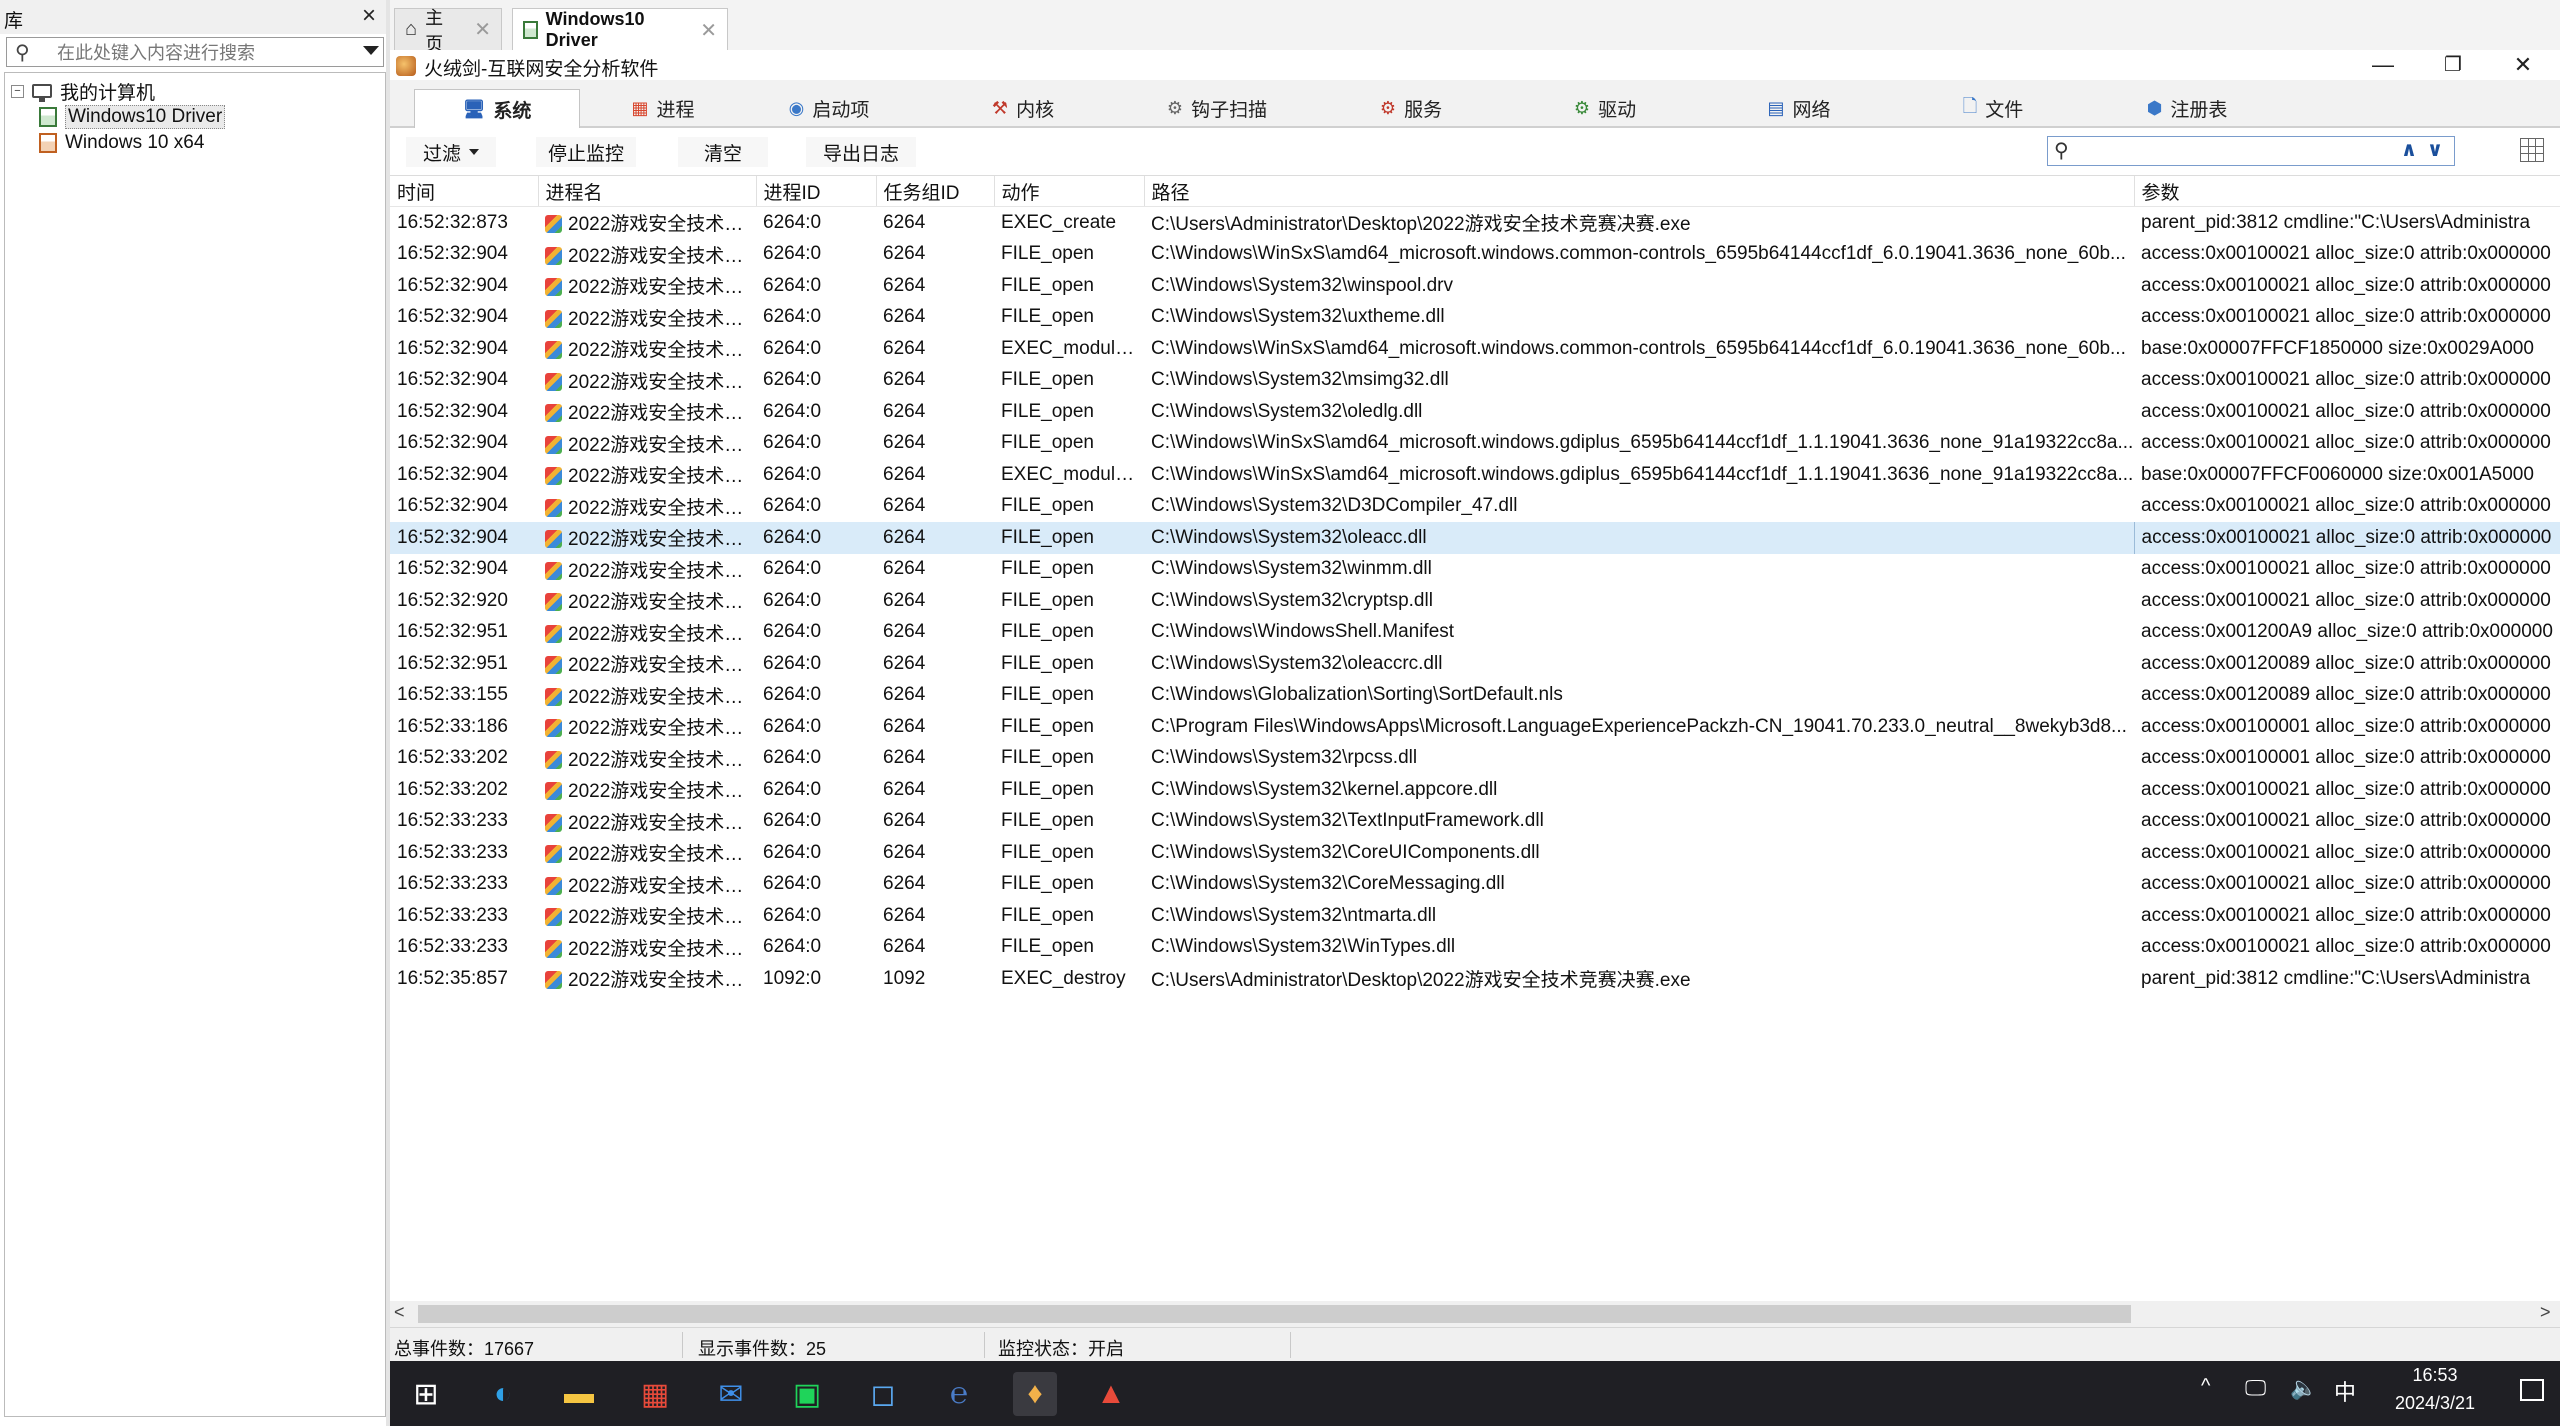  What do you see at coordinates (1582, 108) in the screenshot?
I see `driver-icon: ⚙` at bounding box center [1582, 108].